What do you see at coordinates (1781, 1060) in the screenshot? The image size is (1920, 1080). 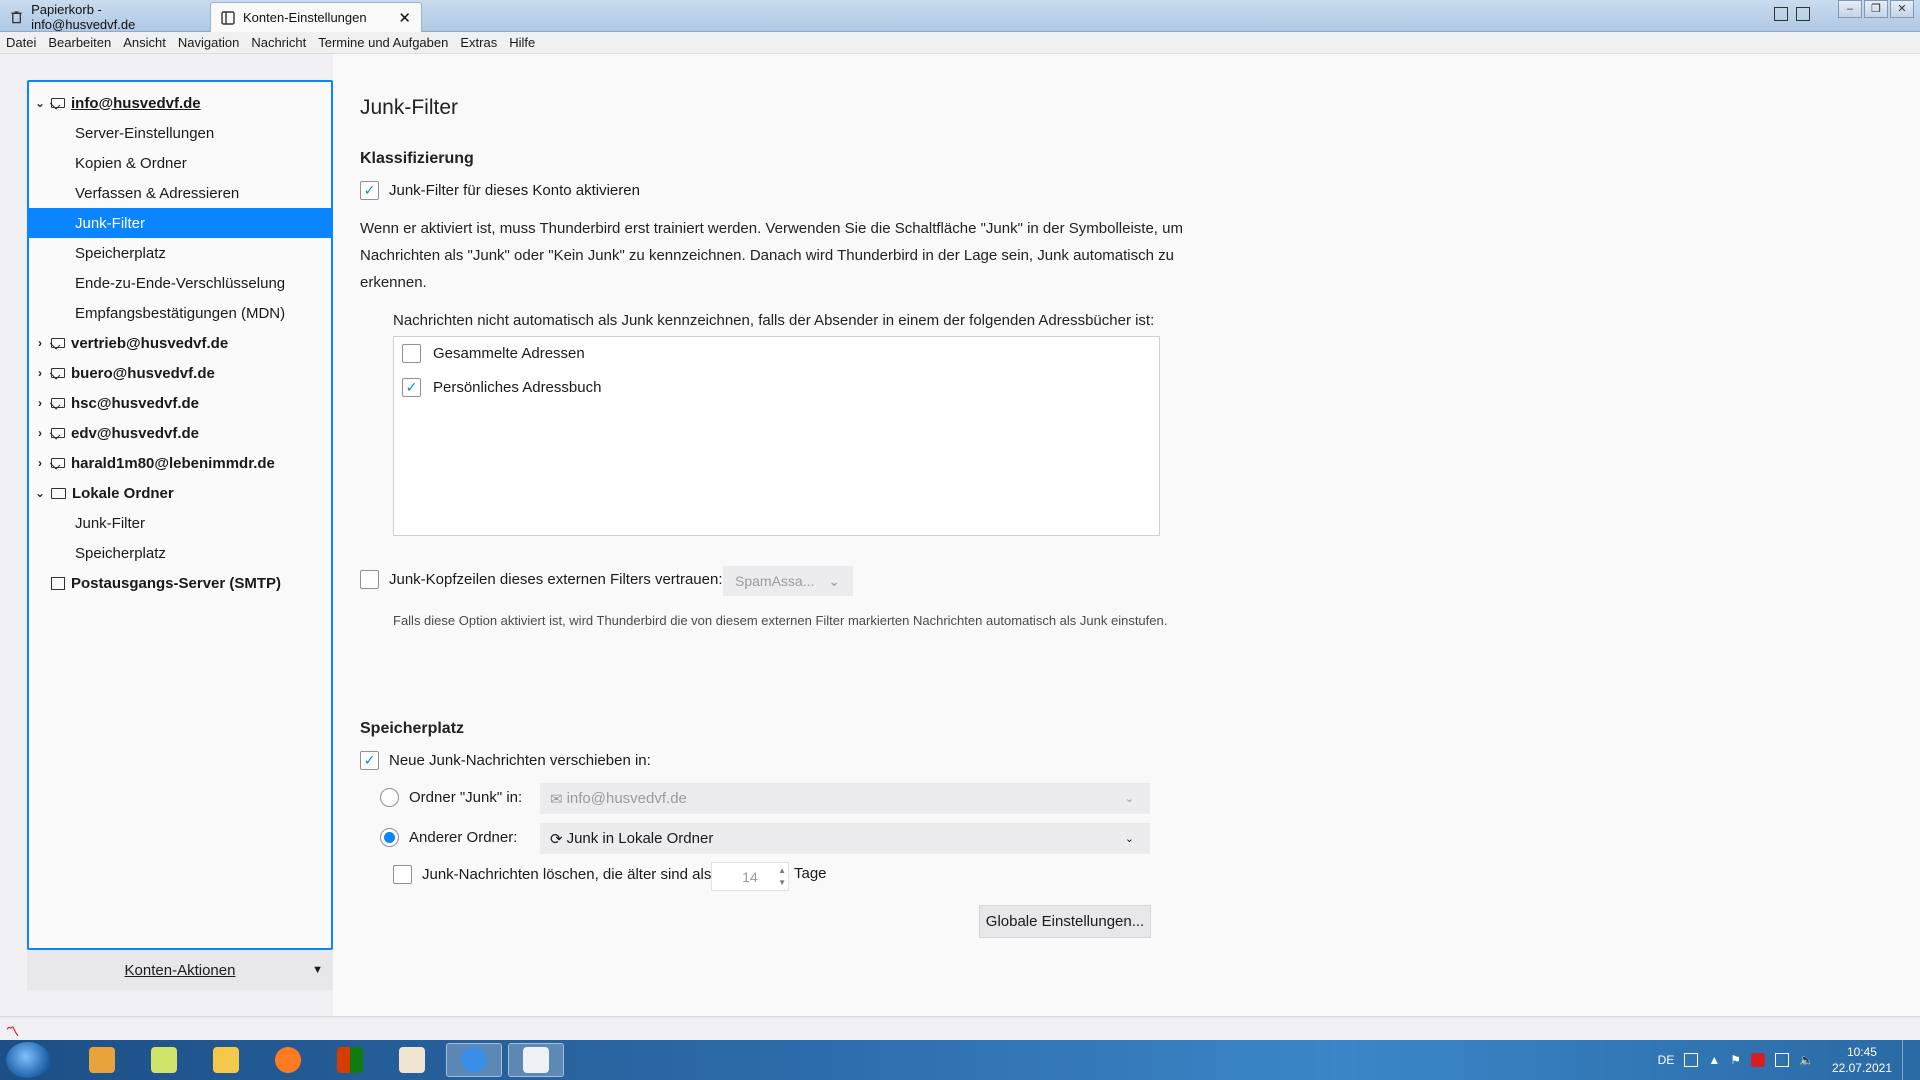 I see `network-icon` at bounding box center [1781, 1060].